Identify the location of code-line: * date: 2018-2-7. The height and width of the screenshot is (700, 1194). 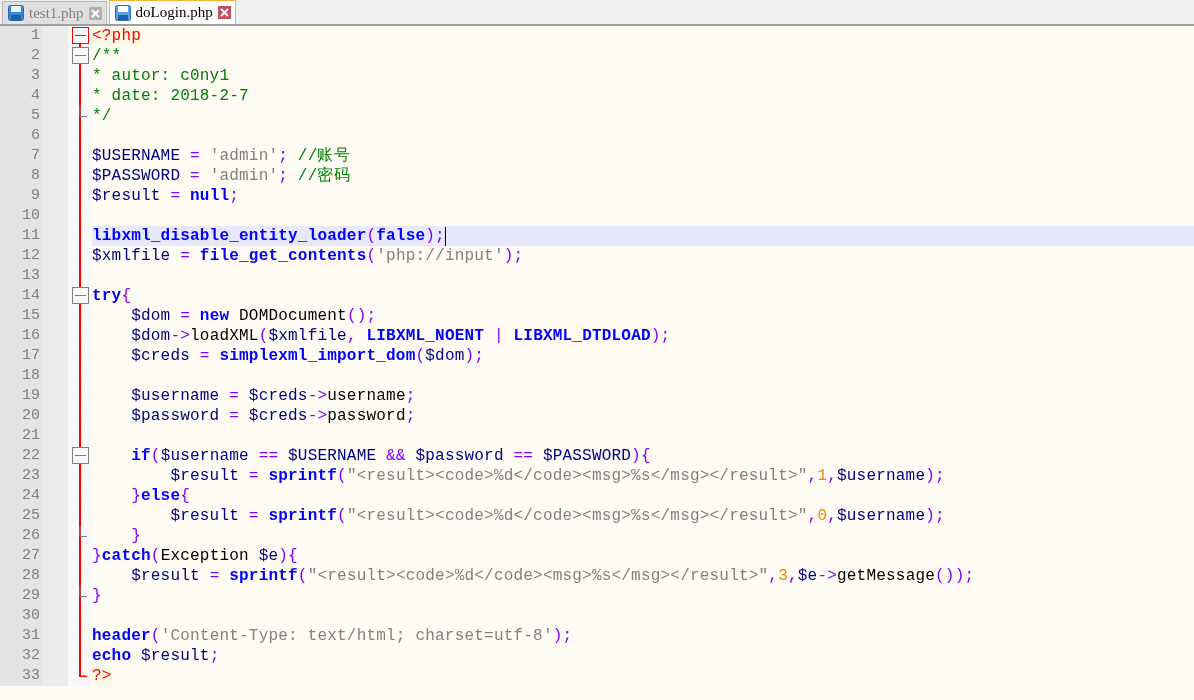
(170, 96).